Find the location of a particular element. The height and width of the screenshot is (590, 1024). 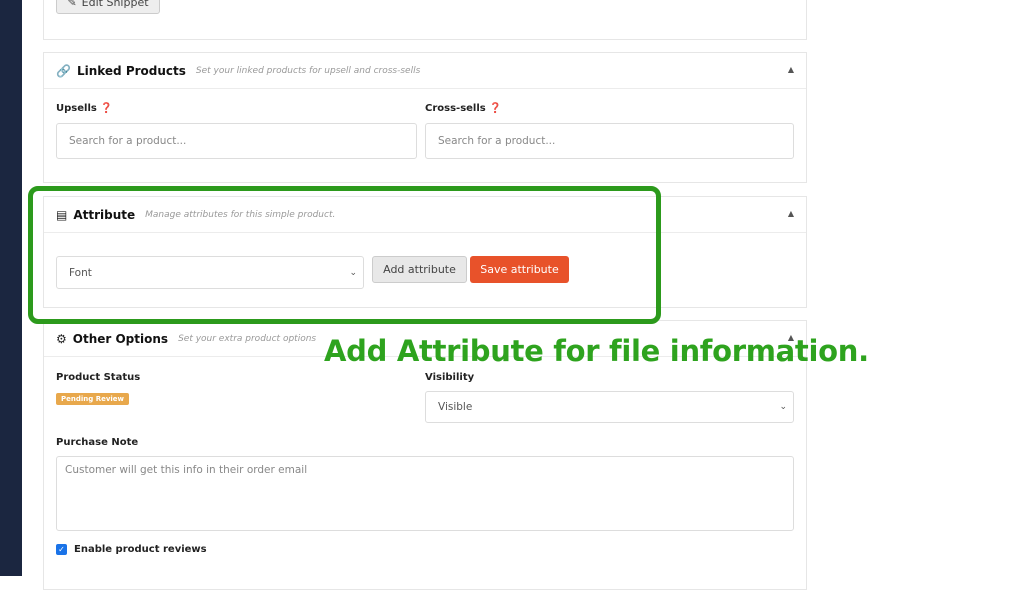

cross-sells-label: Cross-sells ❓ is located at coordinates (463, 108).